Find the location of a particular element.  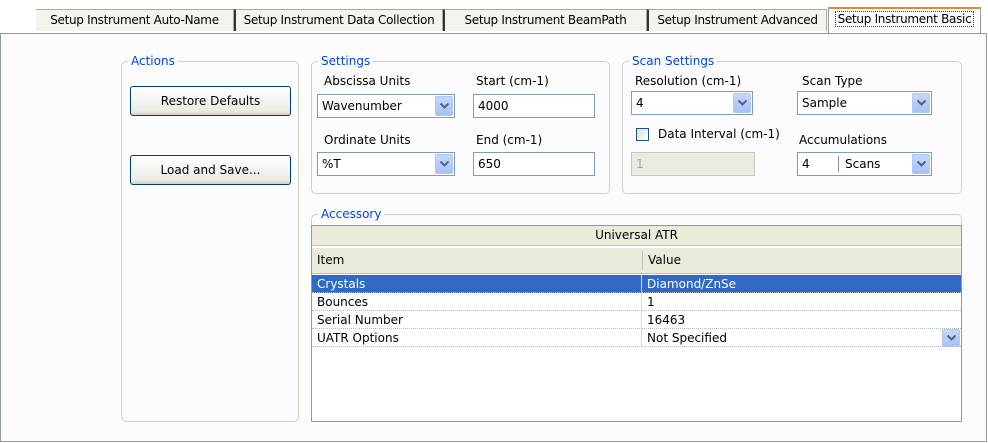

settings-title: Settings is located at coordinates (346, 61).